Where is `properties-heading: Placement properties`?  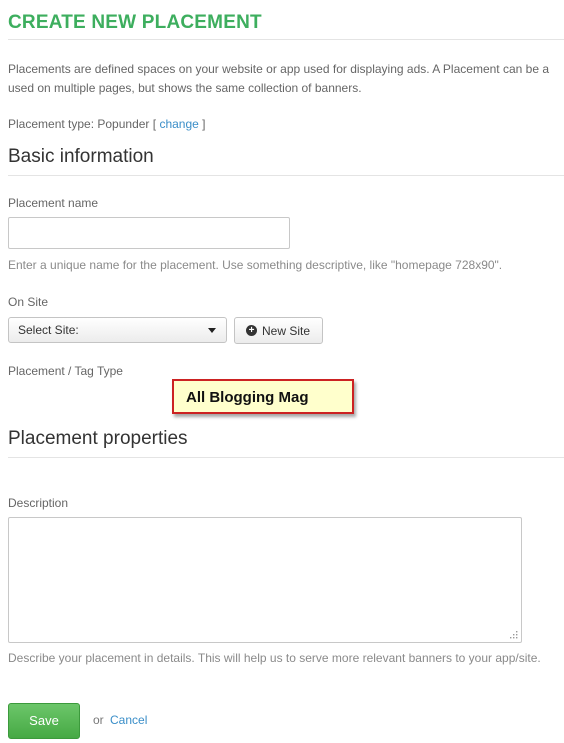
properties-heading: Placement properties is located at coordinates (98, 438).